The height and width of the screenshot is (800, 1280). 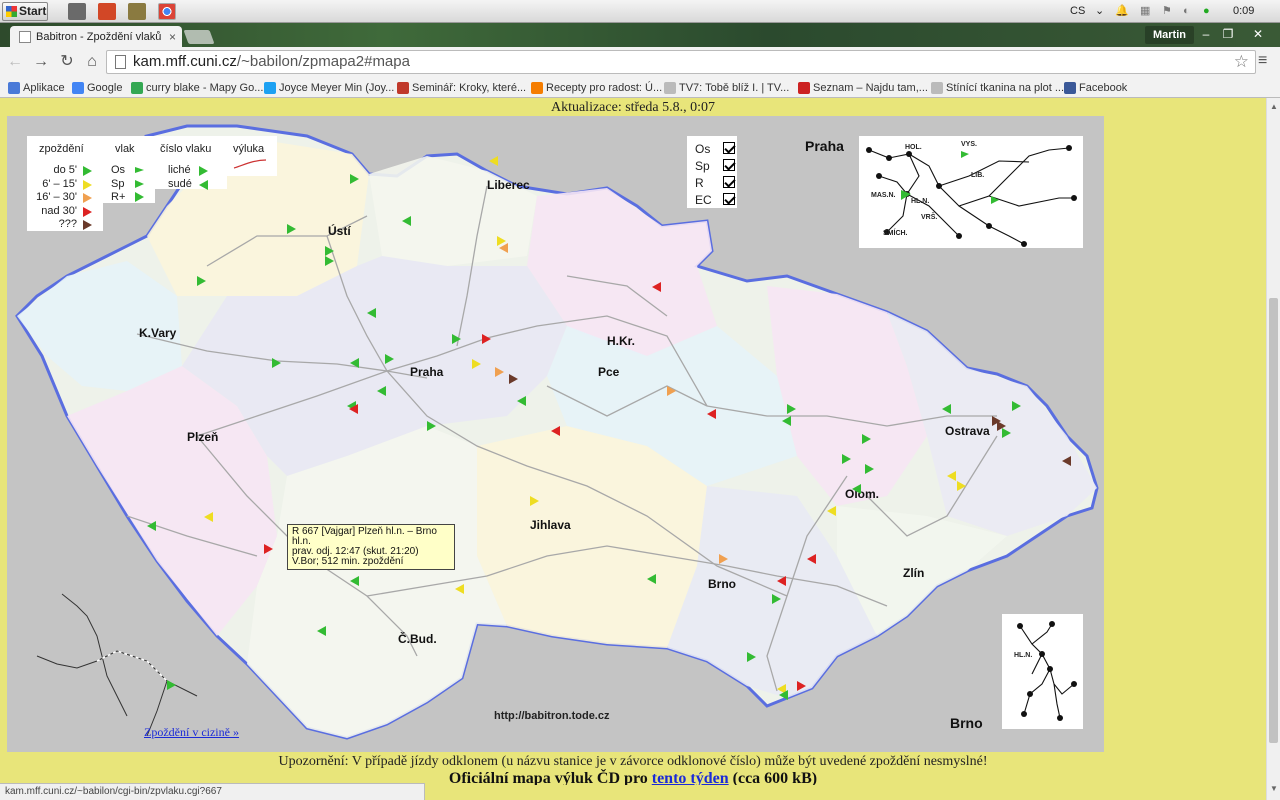 What do you see at coordinates (1258, 34) in the screenshot?
I see `close-window-icon: ✕` at bounding box center [1258, 34].